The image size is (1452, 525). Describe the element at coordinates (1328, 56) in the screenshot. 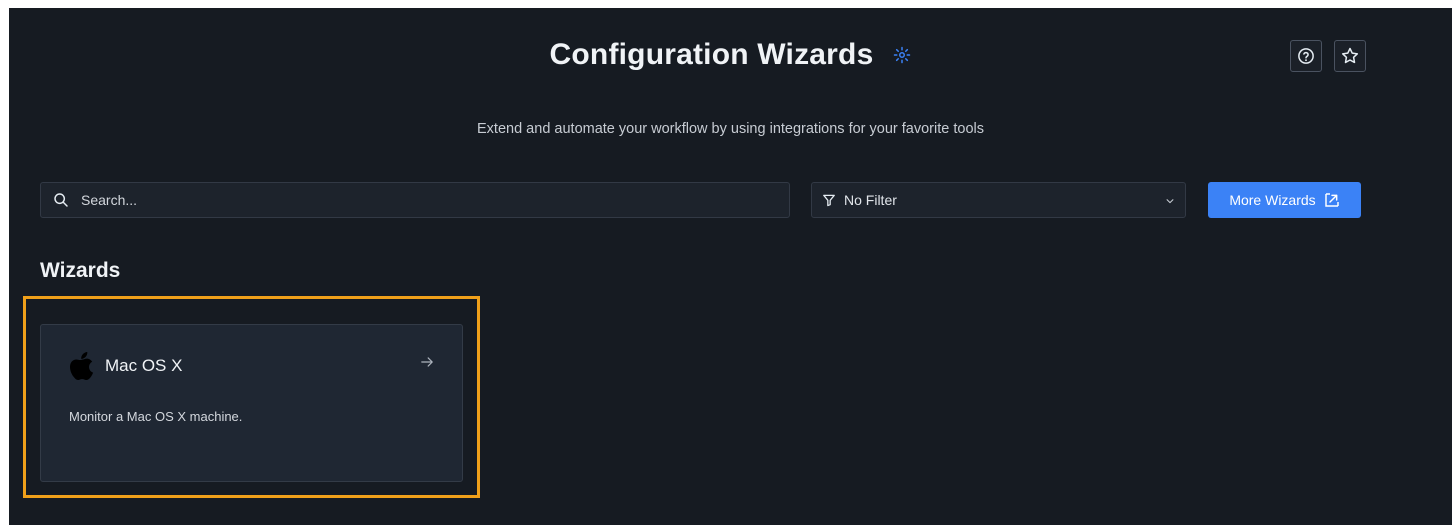

I see `top-actions` at that location.